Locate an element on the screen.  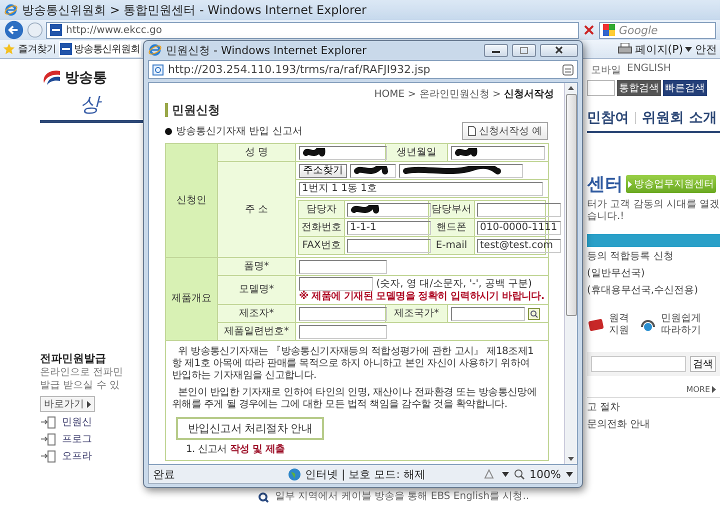
search-engine-icon is located at coordinates (609, 30).